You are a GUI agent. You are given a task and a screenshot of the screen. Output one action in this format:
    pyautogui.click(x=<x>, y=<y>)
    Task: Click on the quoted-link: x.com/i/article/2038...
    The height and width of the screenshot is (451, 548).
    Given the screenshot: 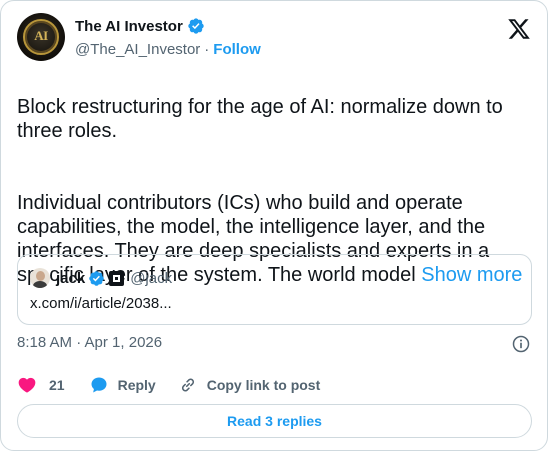 What is the action you would take?
    pyautogui.click(x=101, y=303)
    